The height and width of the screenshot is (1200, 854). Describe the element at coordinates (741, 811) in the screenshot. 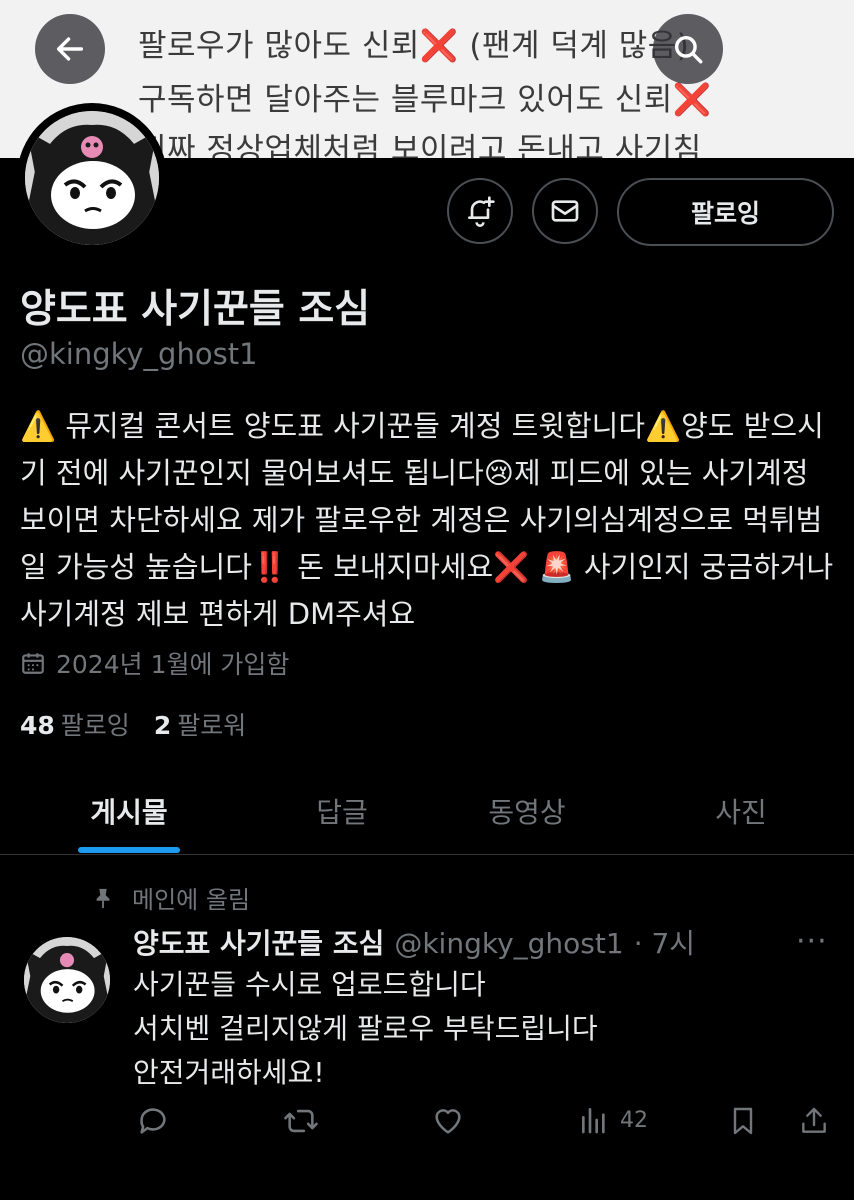

I see `tab-photos: 사진` at that location.